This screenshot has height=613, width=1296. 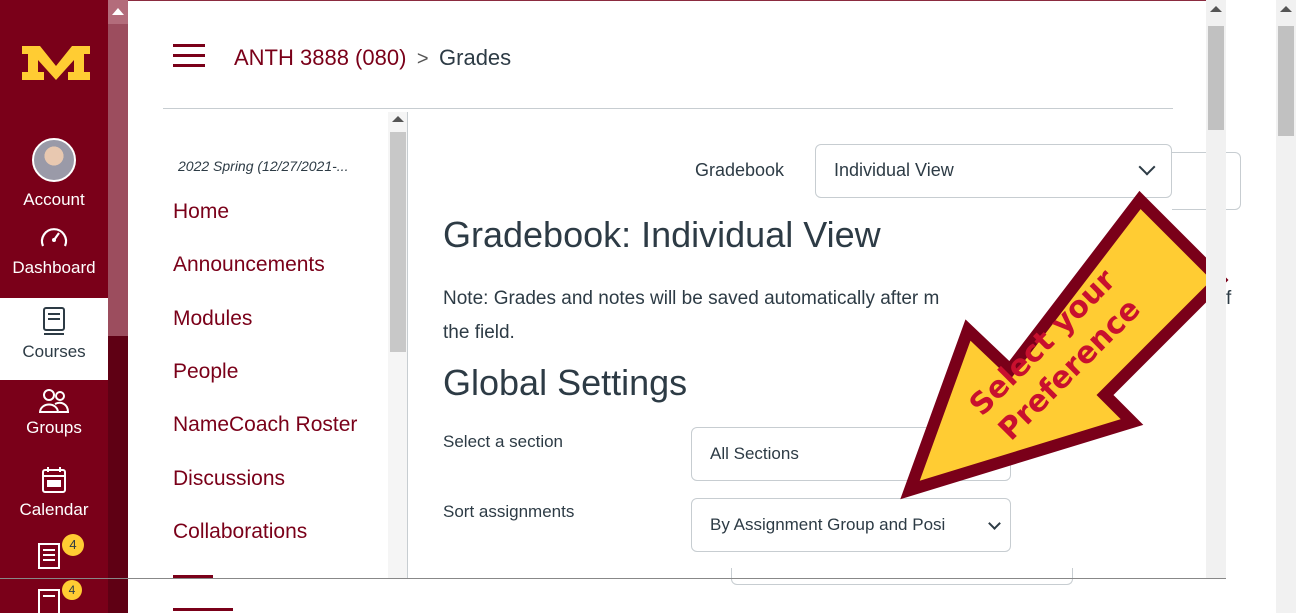 What do you see at coordinates (503, 441) in the screenshot?
I see `select-section-label: Select a section` at bounding box center [503, 441].